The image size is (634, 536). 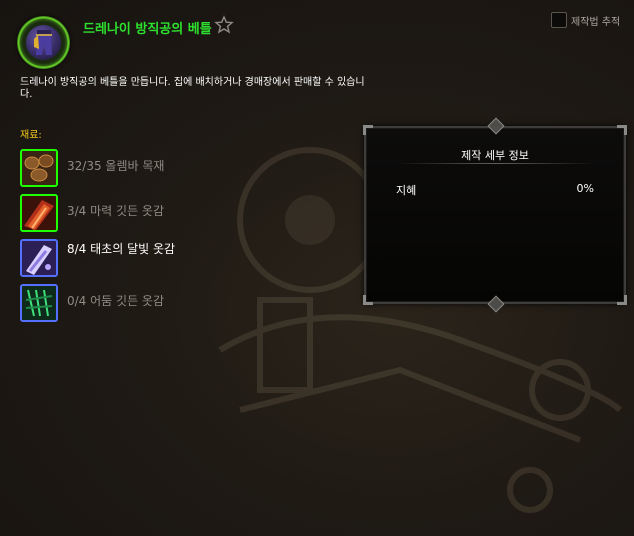 I want to click on shadow-cloth-icon, so click(x=39, y=303).